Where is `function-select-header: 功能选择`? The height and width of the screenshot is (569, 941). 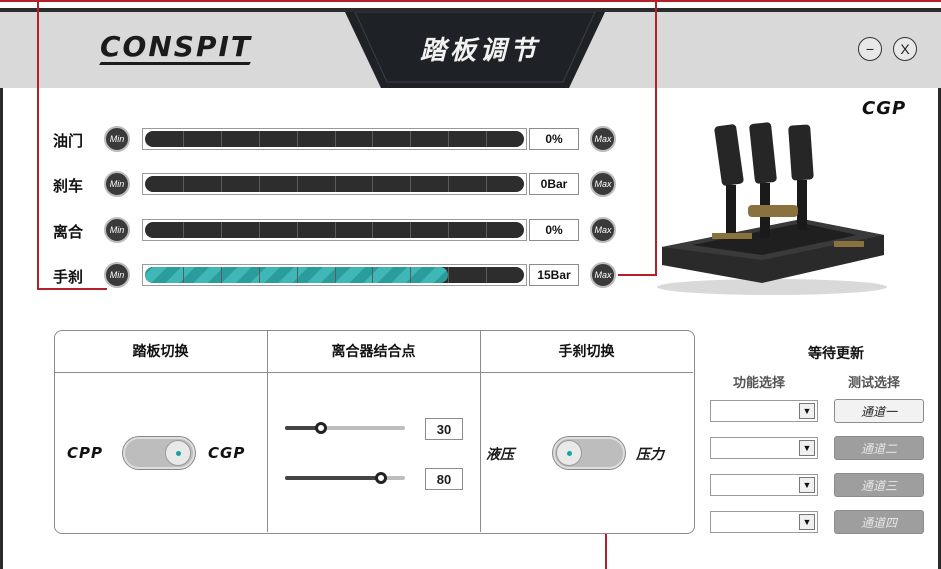 function-select-header: 功能选择 is located at coordinates (759, 382).